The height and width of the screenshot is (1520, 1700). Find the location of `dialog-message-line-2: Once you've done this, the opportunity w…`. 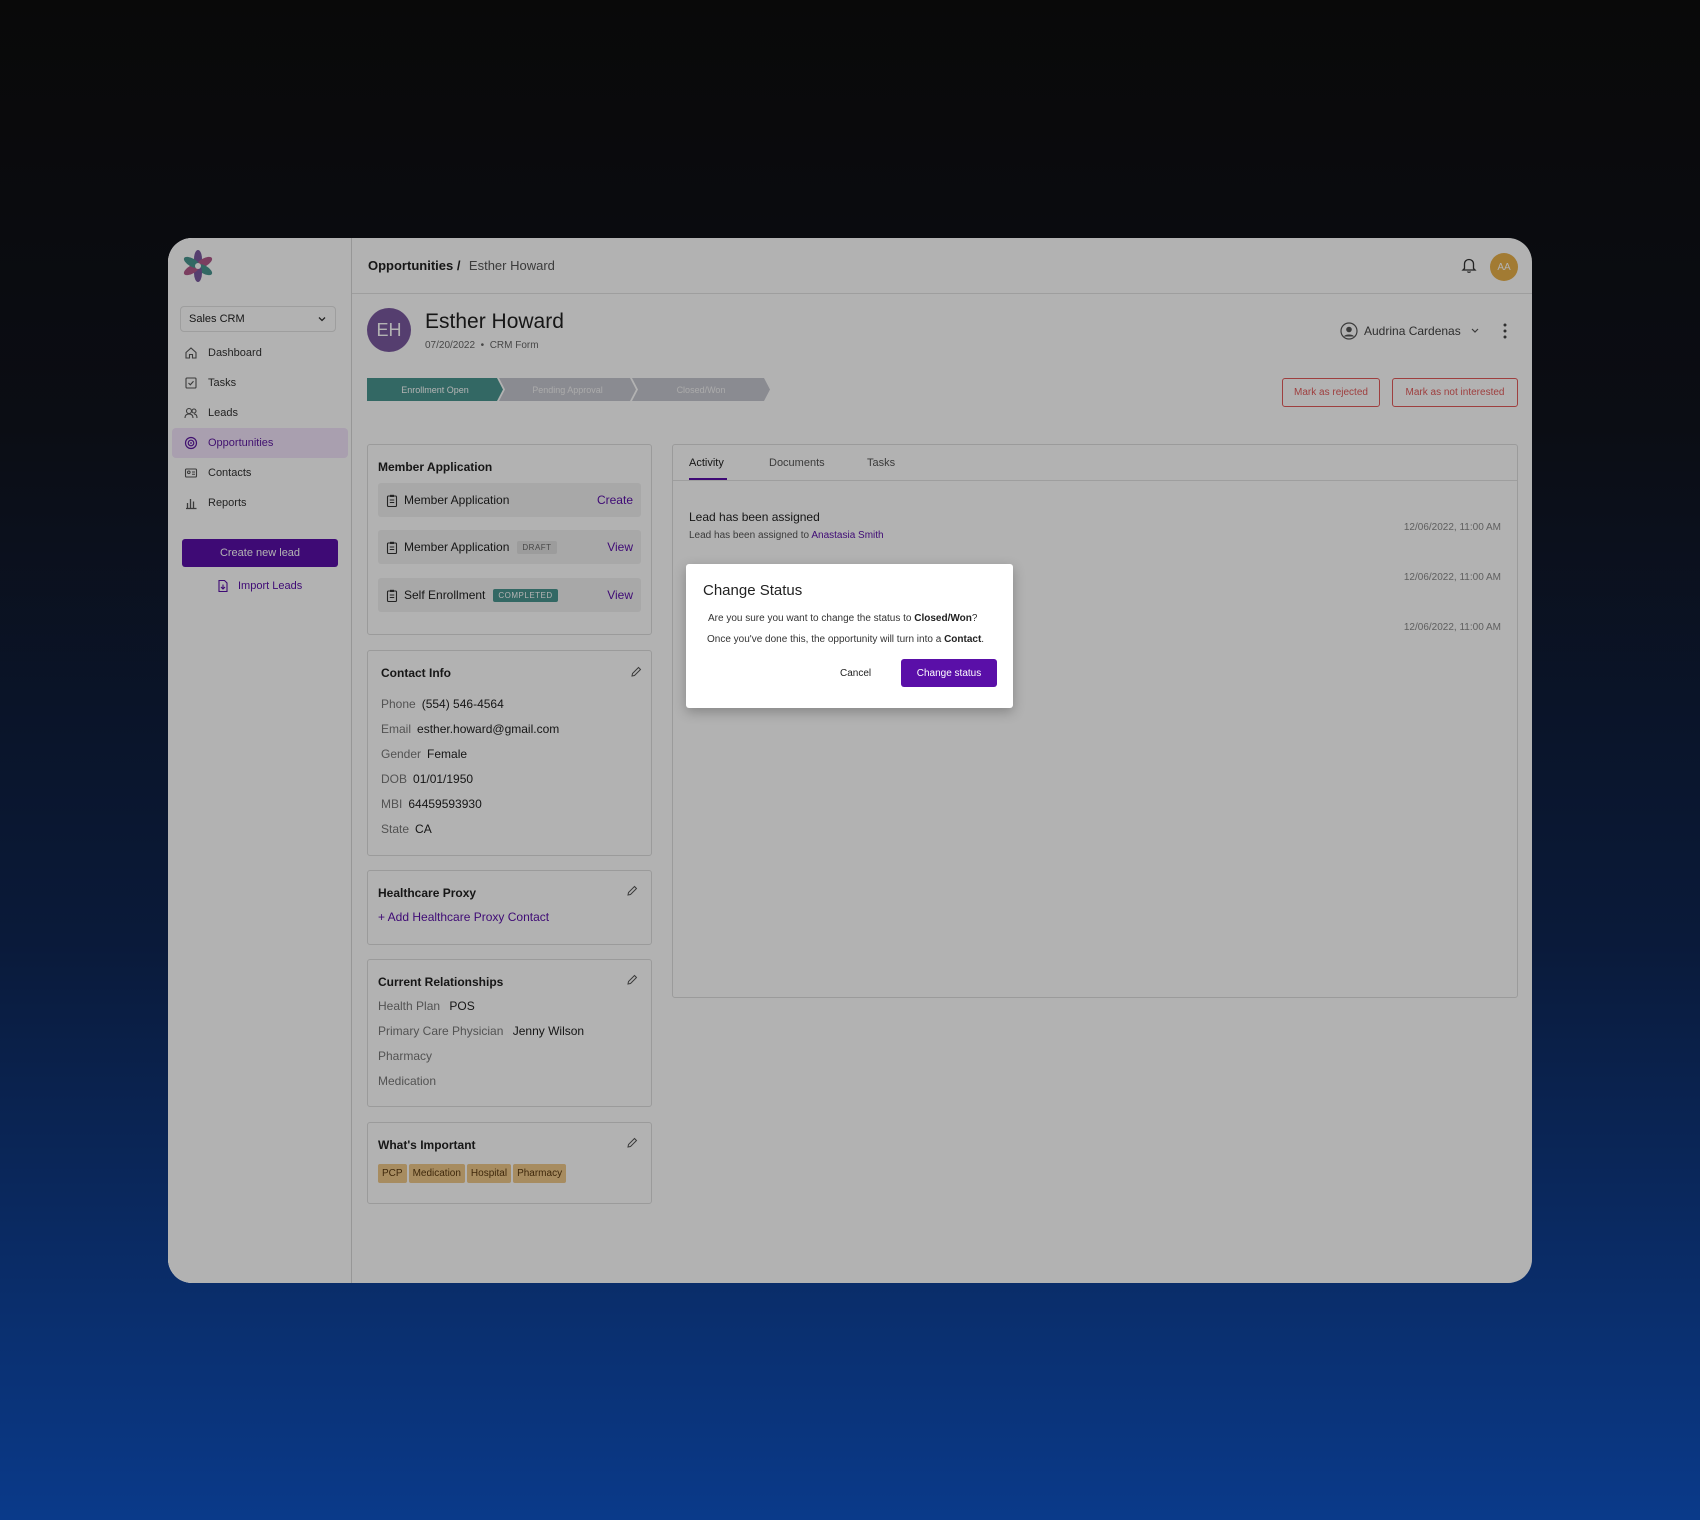

dialog-message-line-2: Once you've done this, the opportunity w… is located at coordinates (846, 639).